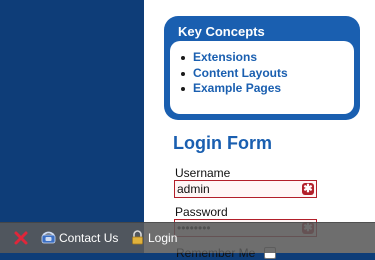  I want to click on username-field, so click(245, 189).